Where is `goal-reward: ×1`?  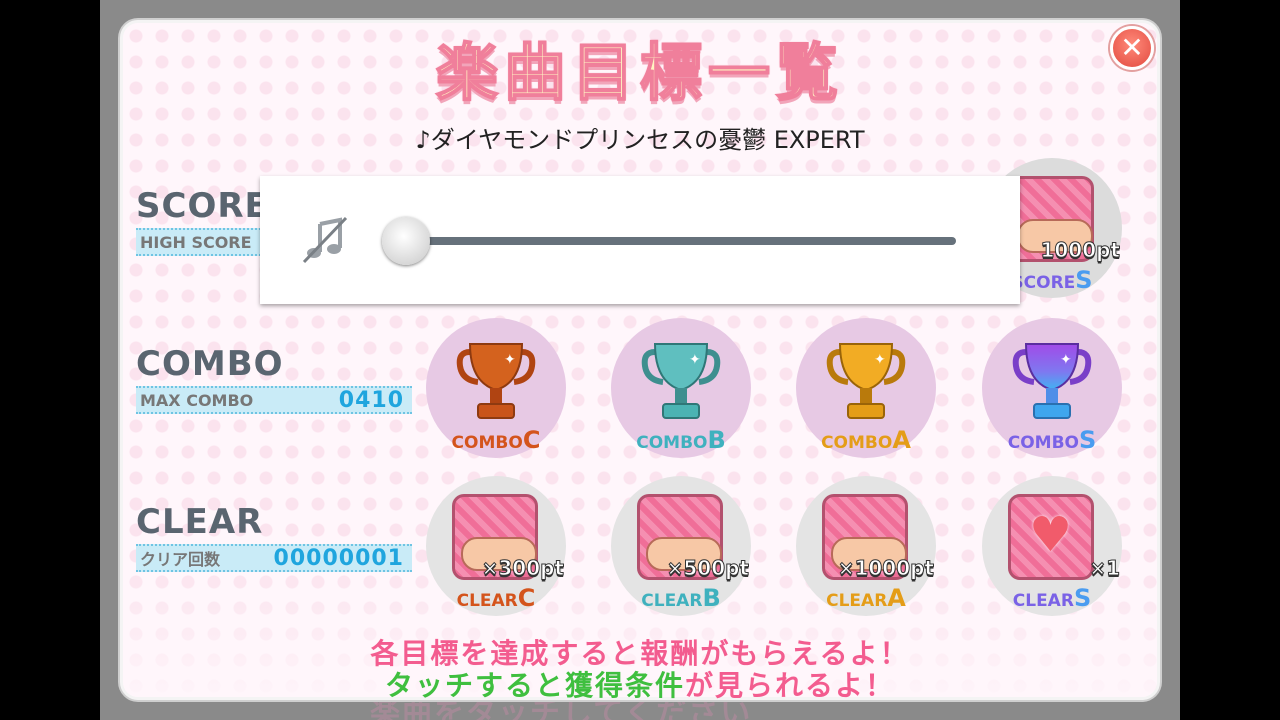
goal-reward: ×1 is located at coordinates (1105, 568).